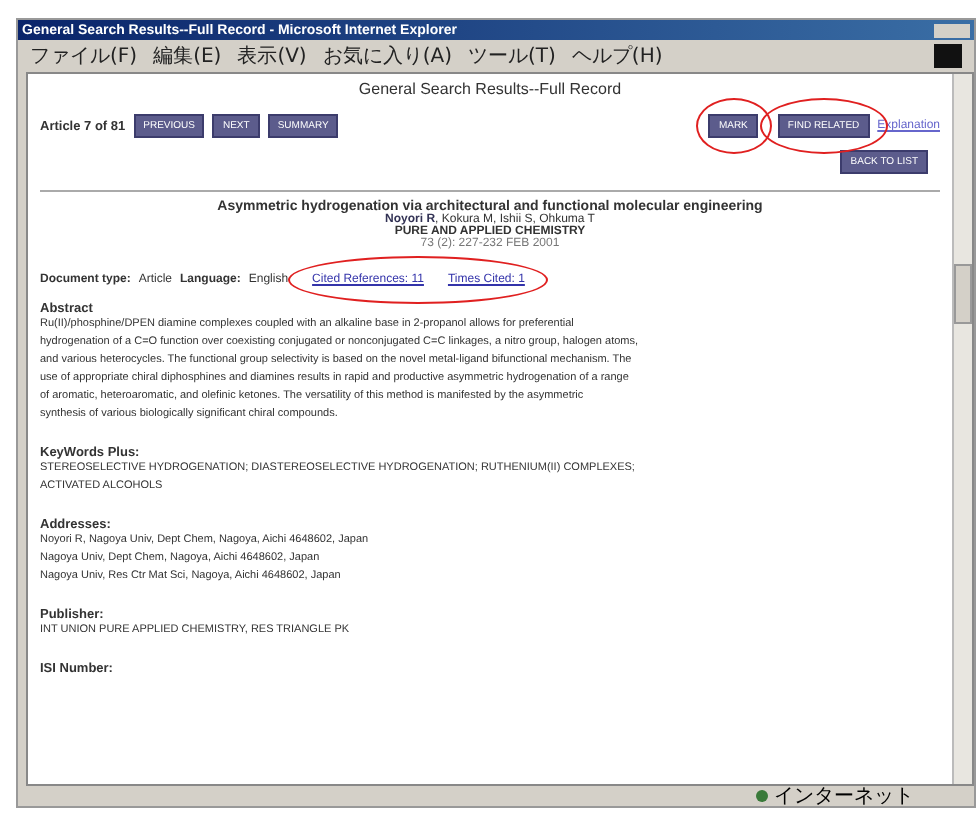 The image size is (980, 816). What do you see at coordinates (962, 429) in the screenshot?
I see `scrollbar` at bounding box center [962, 429].